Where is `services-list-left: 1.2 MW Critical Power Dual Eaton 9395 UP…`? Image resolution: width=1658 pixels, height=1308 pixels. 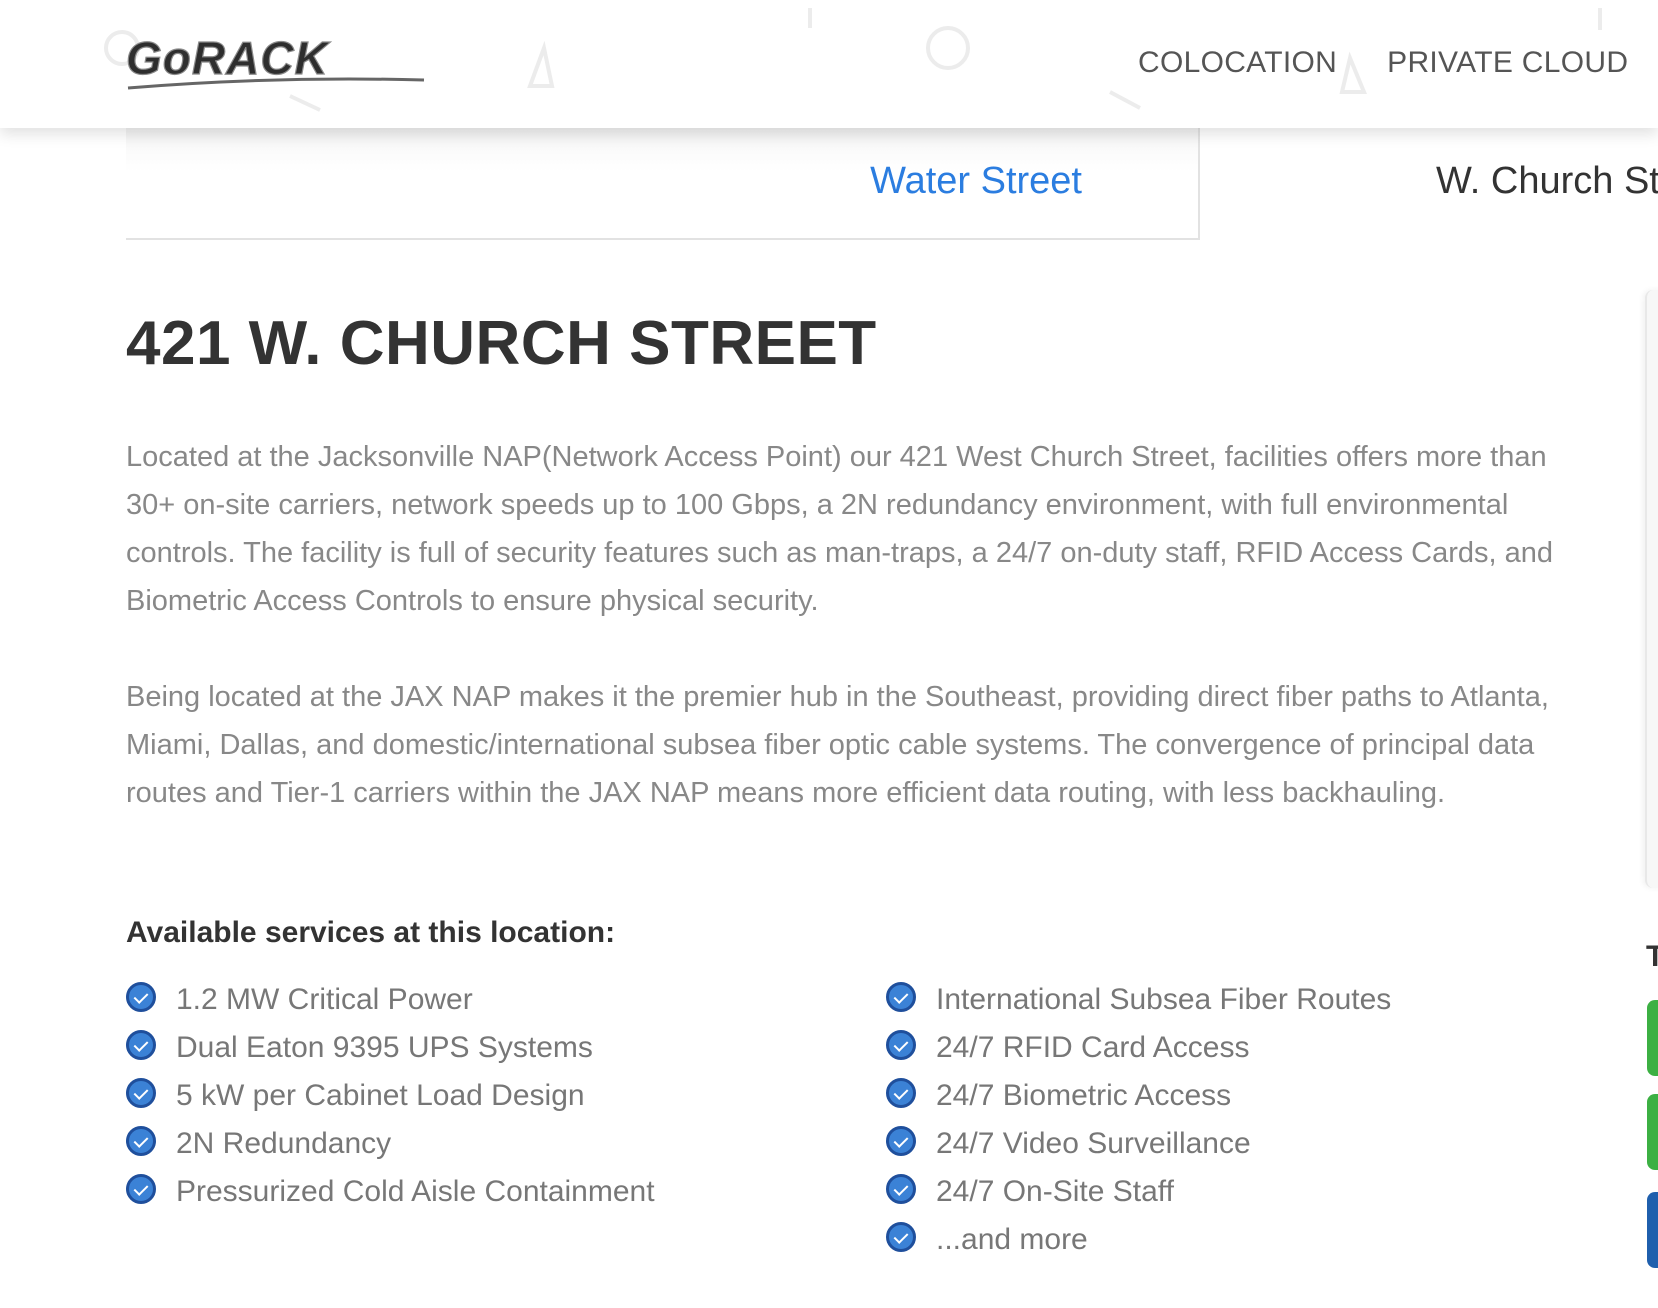 services-list-left: 1.2 MW Critical Power Dual Eaton 9395 UP… is located at coordinates (390, 1096).